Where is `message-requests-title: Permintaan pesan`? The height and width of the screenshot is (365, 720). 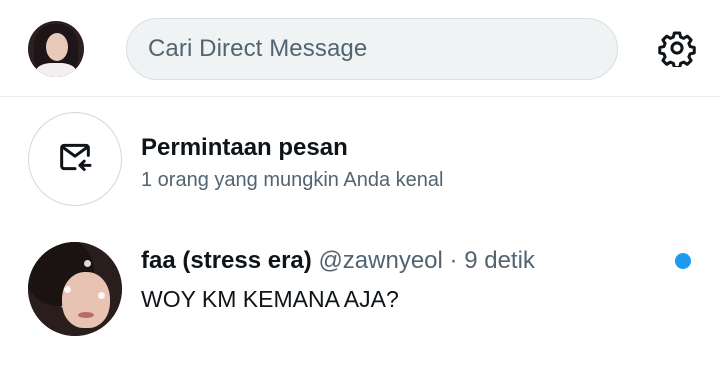
message-requests-title: Permintaan pesan is located at coordinates (244, 147).